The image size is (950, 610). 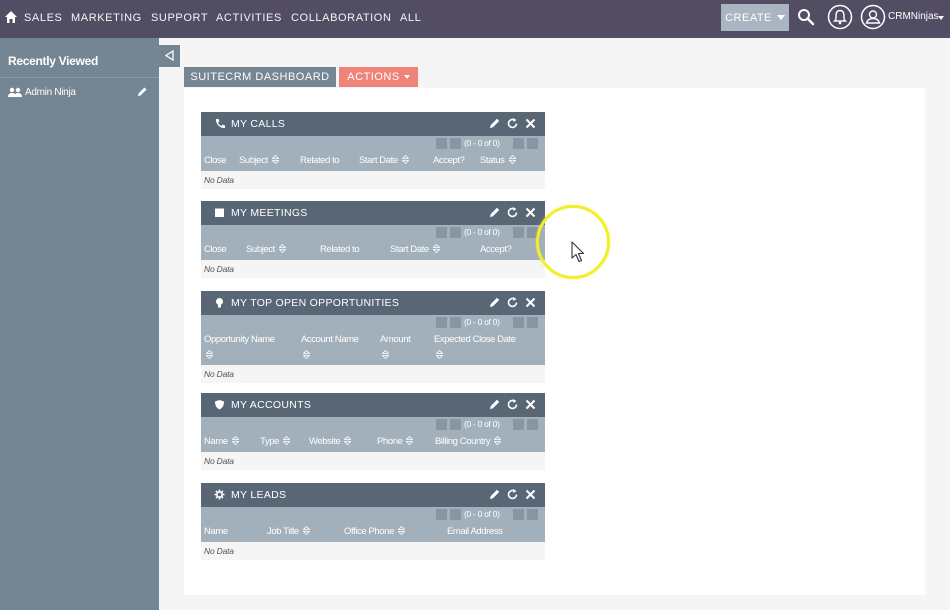 I want to click on column-header: Job Title, so click(x=288, y=531).